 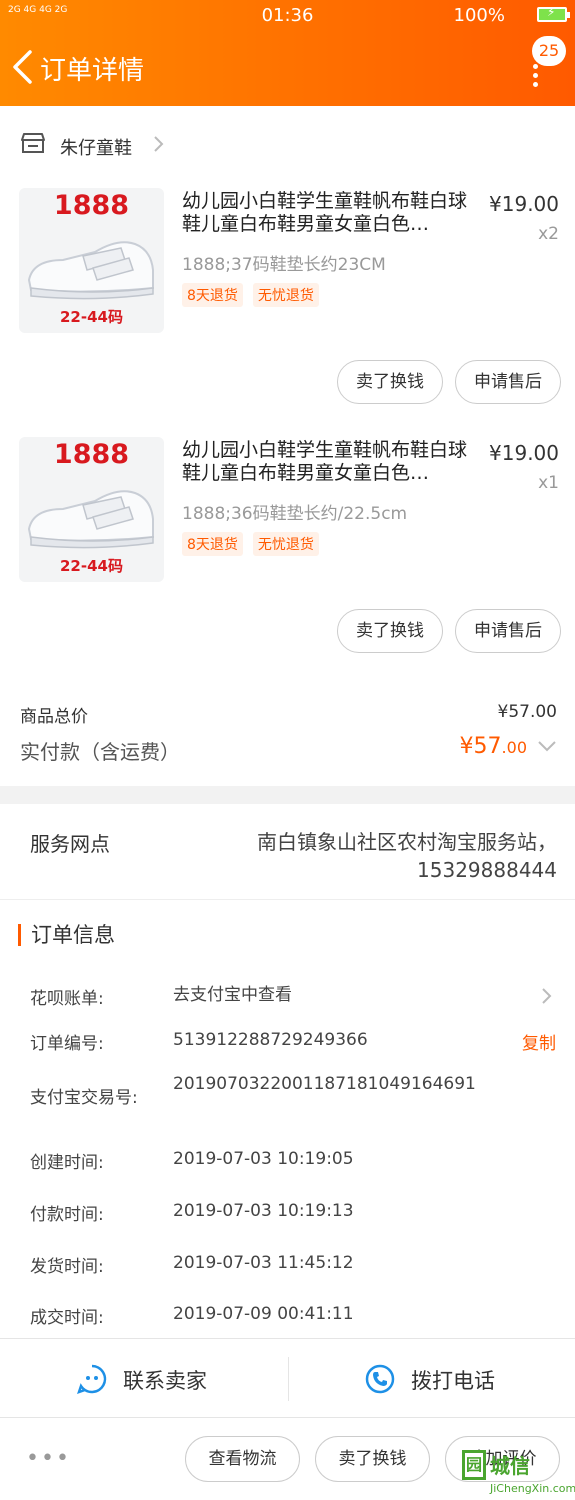 What do you see at coordinates (48, 1458) in the screenshot?
I see `more-actions-icon: •••` at bounding box center [48, 1458].